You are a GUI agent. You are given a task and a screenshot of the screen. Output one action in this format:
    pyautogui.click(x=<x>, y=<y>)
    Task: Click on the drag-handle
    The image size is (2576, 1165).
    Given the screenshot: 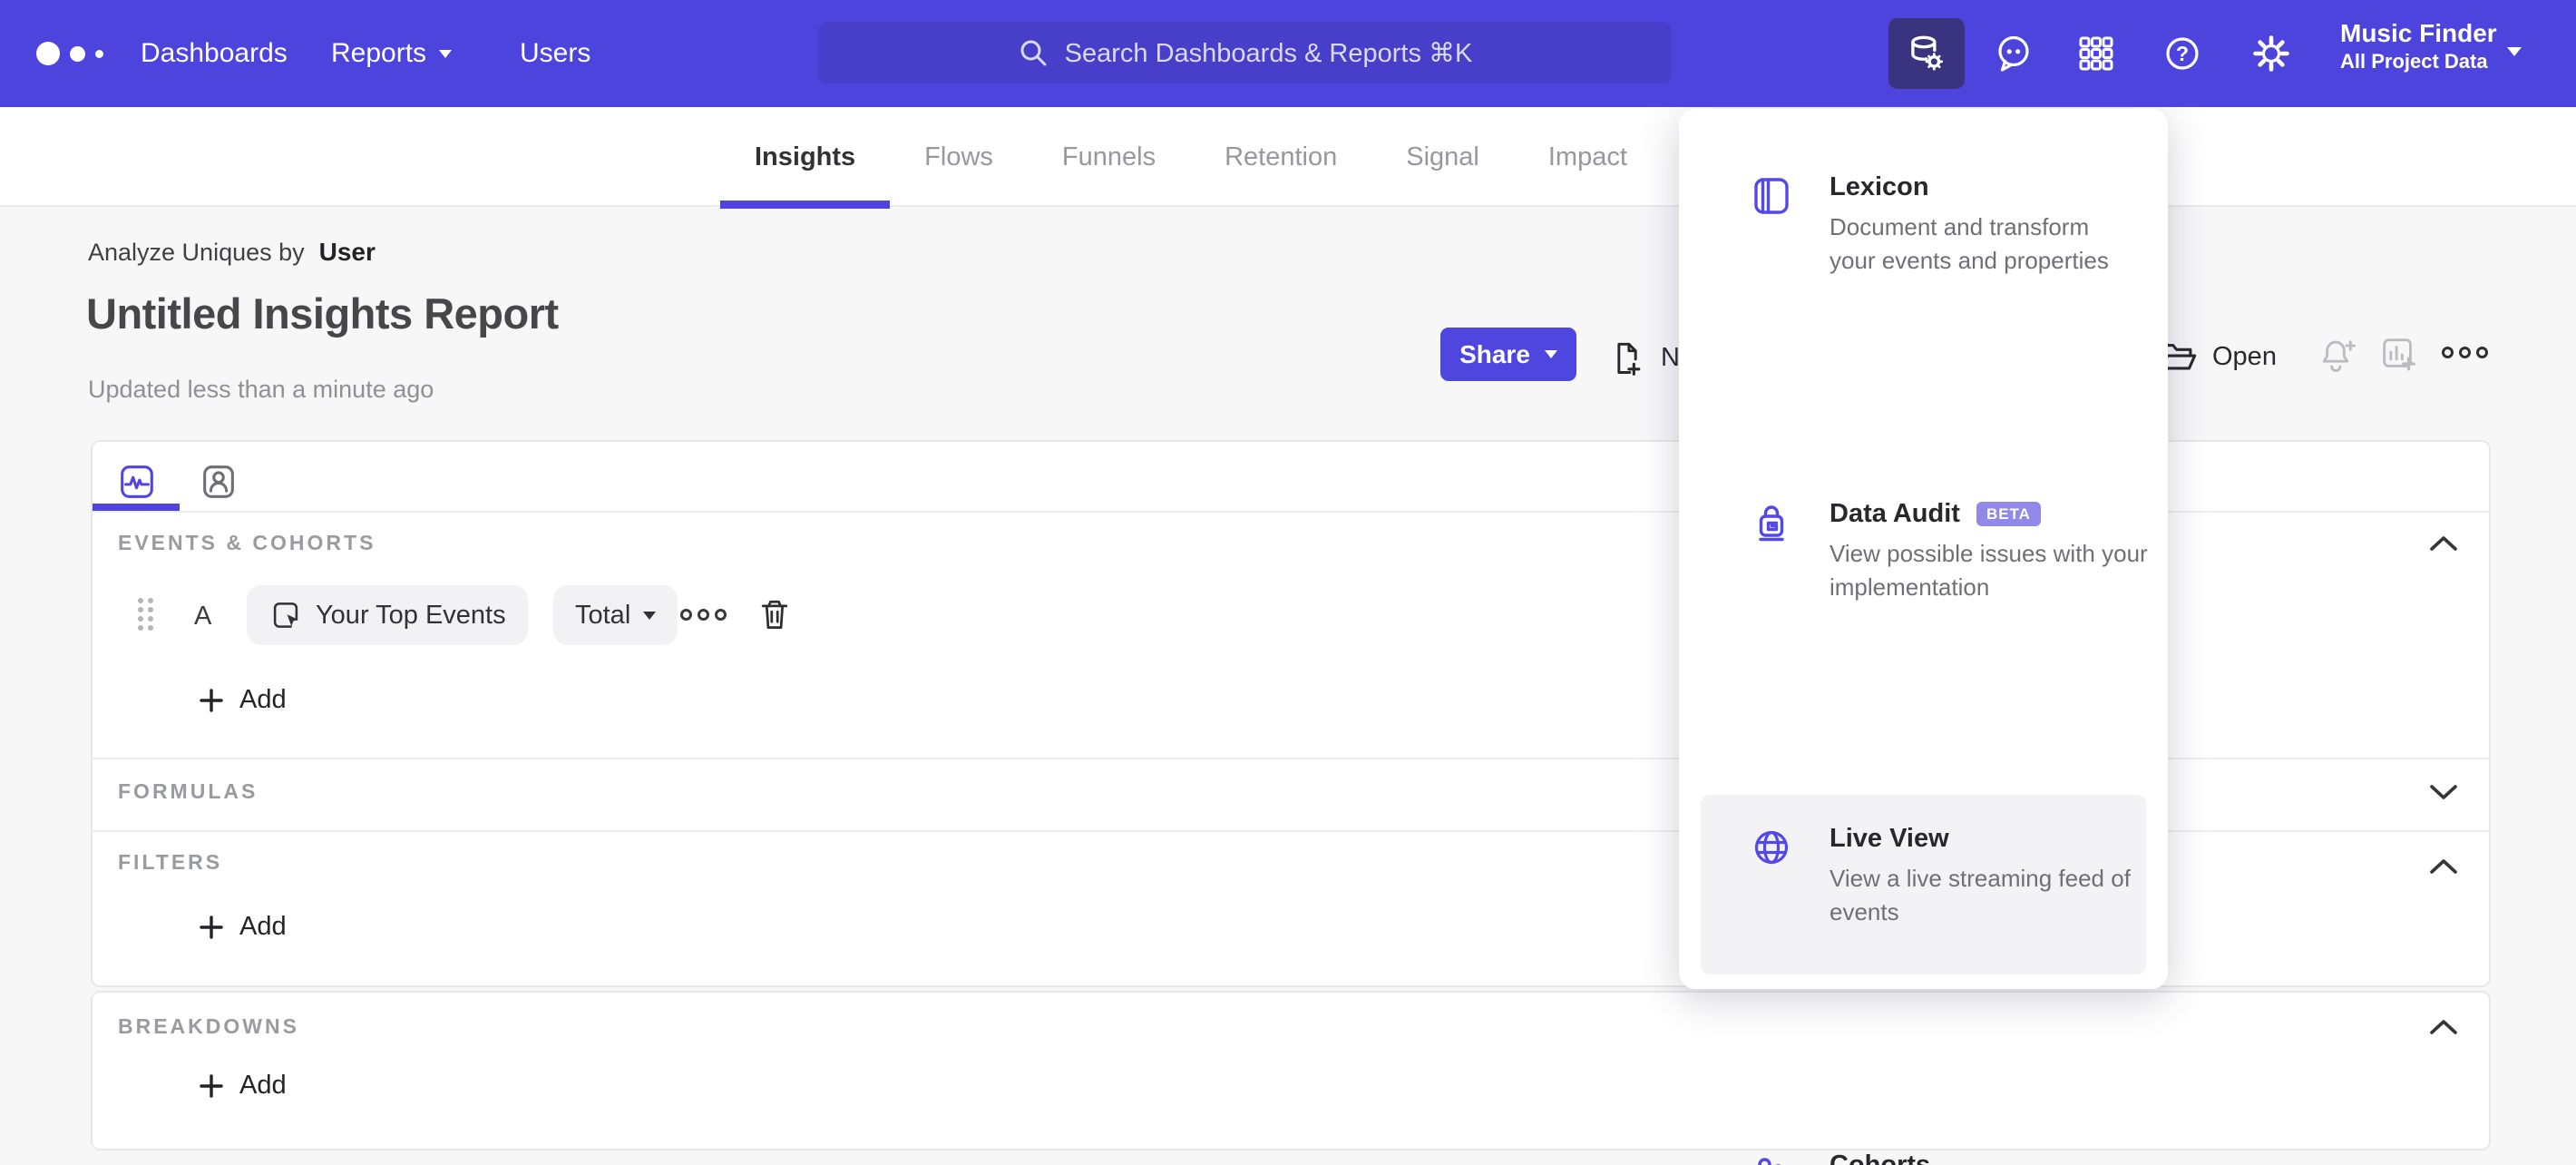 What is the action you would take?
    pyautogui.click(x=145, y=614)
    